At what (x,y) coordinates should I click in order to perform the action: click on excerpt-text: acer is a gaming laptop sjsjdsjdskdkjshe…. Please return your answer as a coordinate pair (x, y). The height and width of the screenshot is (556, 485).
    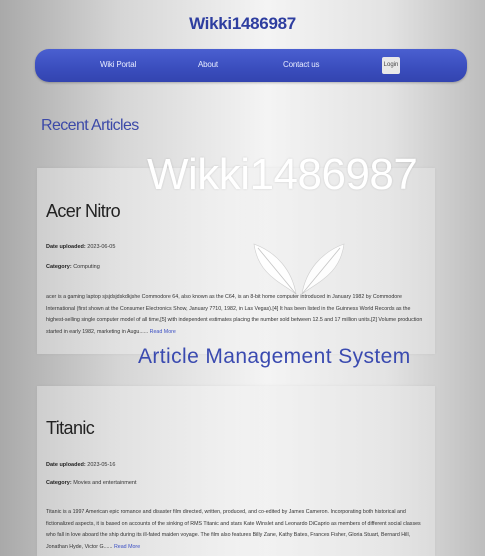
    Looking at the image, I should click on (234, 314).